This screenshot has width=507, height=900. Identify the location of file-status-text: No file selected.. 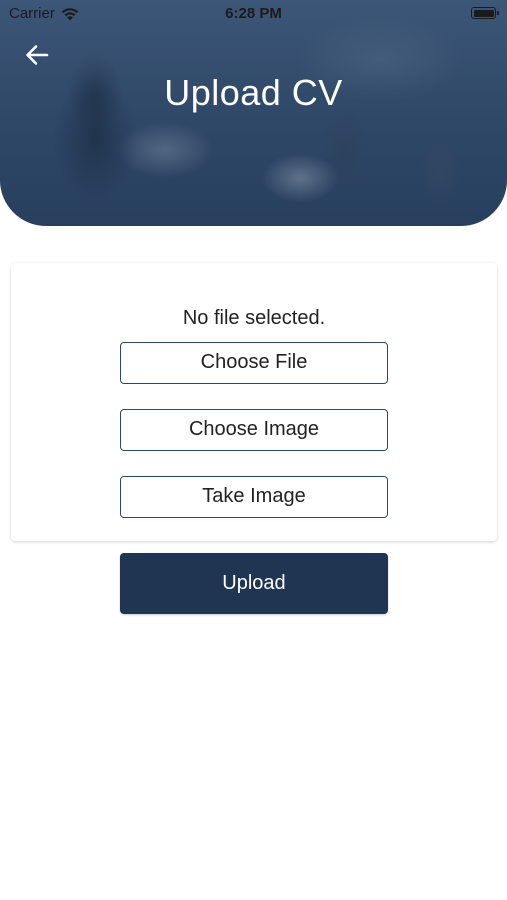
(254, 318).